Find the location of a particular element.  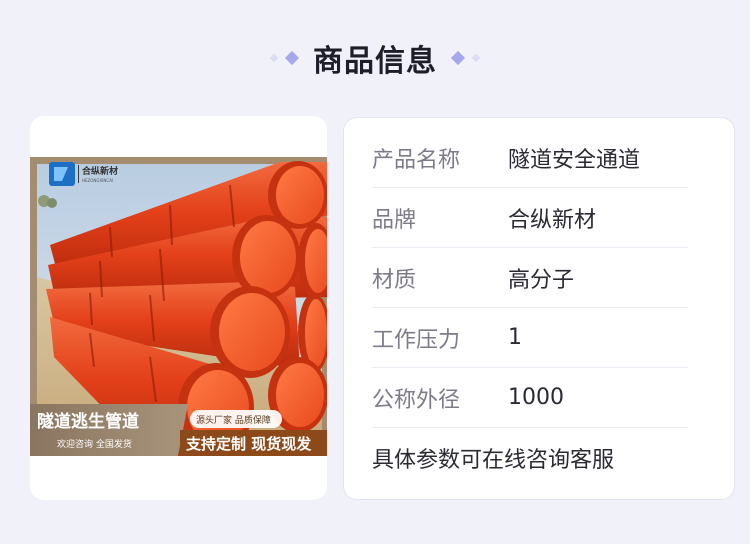

right-diamond-decoration is located at coordinates (465, 58).